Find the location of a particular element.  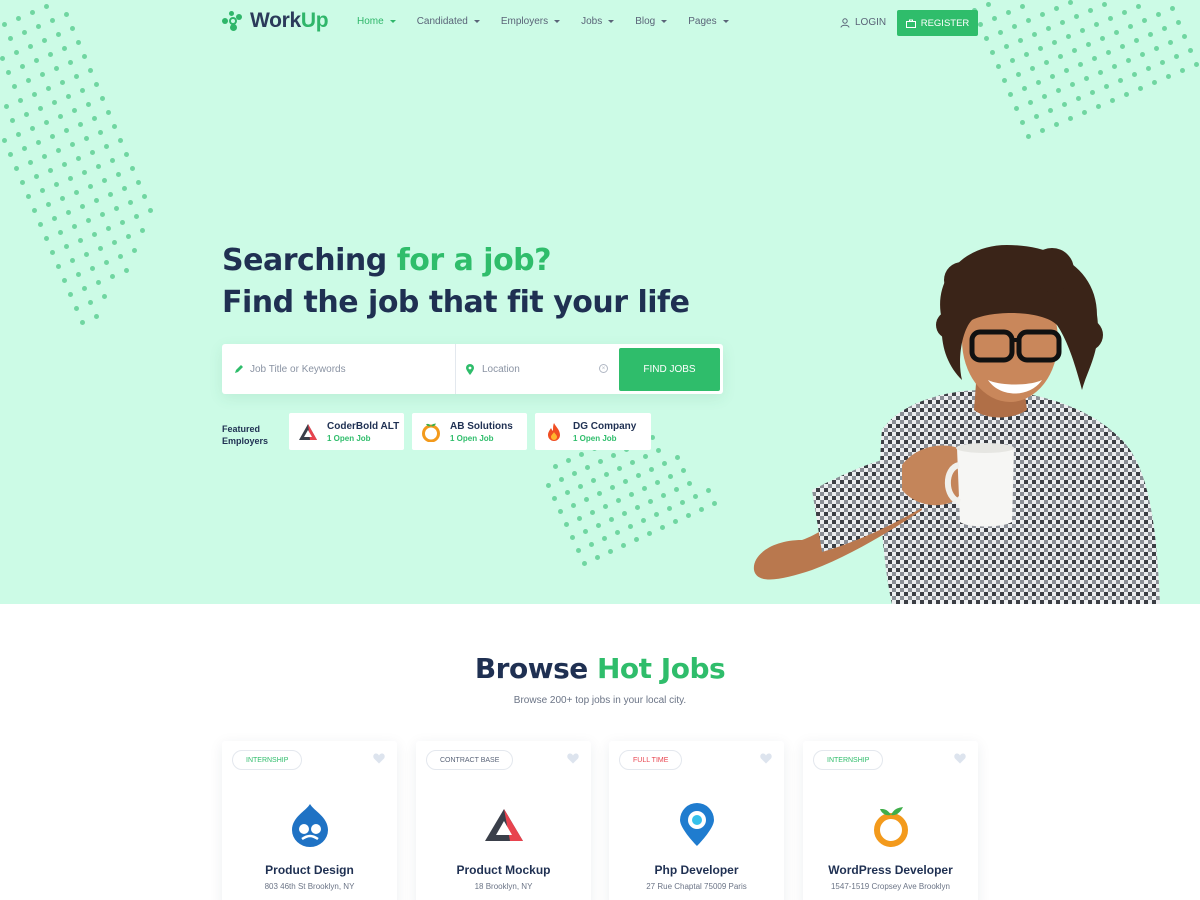

nav-item-blog: Blog is located at coordinates (651, 21).